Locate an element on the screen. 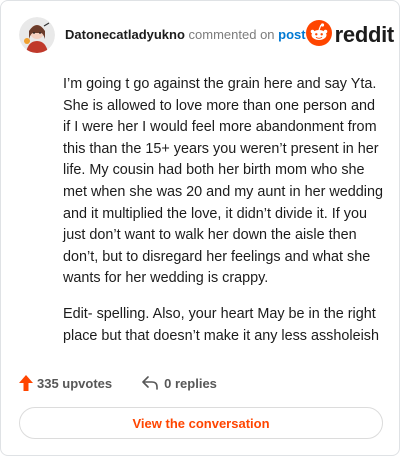 The image size is (400, 456). reddit-wordmark: reddit is located at coordinates (364, 34).